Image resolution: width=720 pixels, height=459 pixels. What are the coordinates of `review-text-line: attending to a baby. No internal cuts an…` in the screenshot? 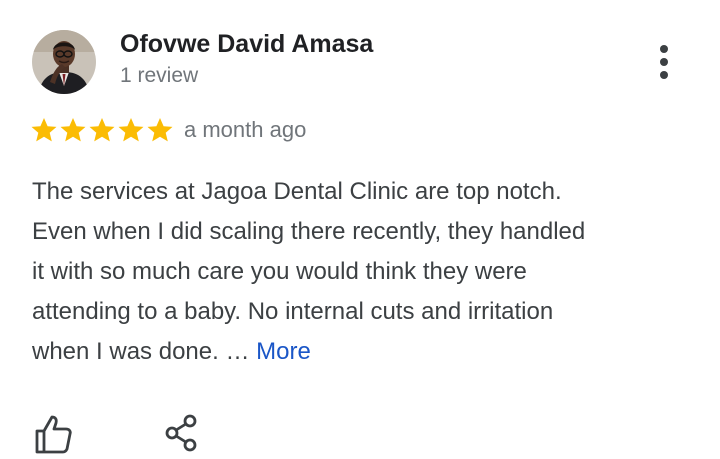 It's located at (293, 311).